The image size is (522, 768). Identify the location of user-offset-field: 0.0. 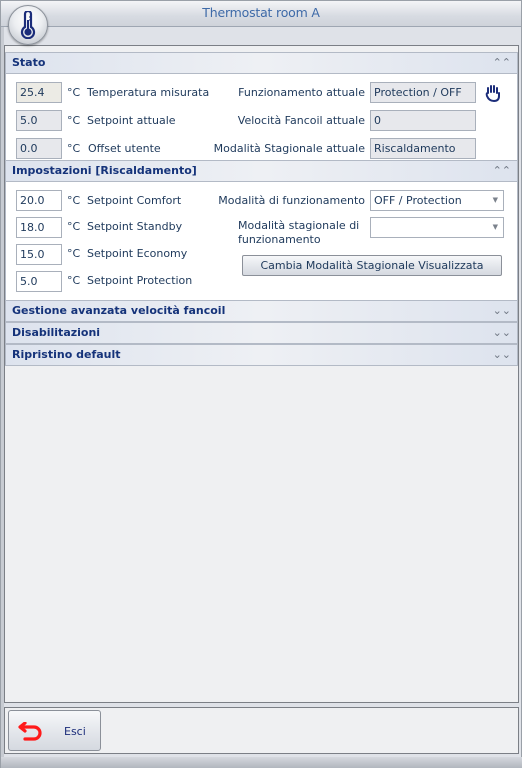
(39, 148).